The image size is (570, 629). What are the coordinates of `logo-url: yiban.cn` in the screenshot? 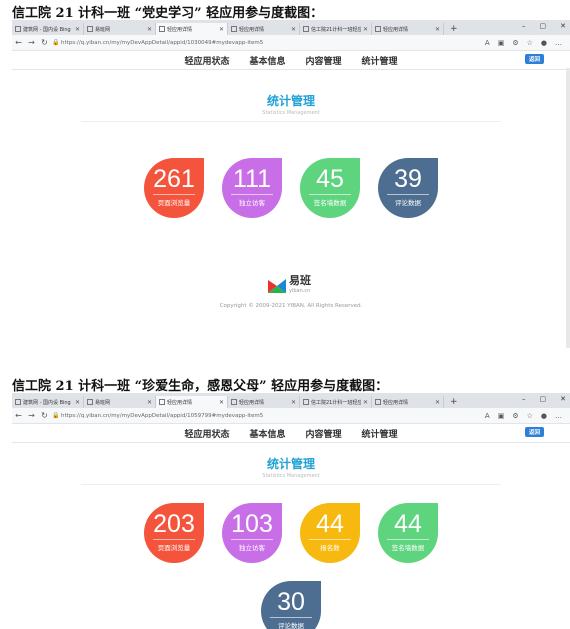 It's located at (300, 291).